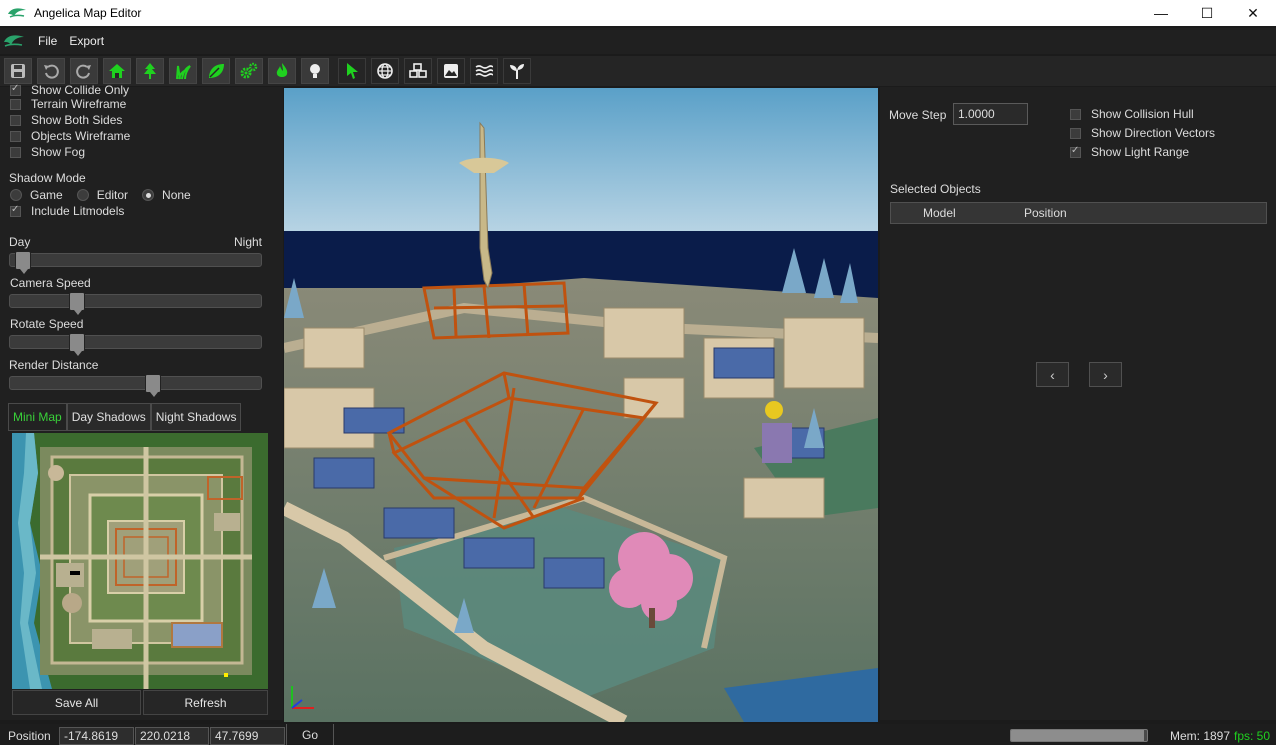 The image size is (1276, 745). I want to click on globe-icon, so click(385, 71).